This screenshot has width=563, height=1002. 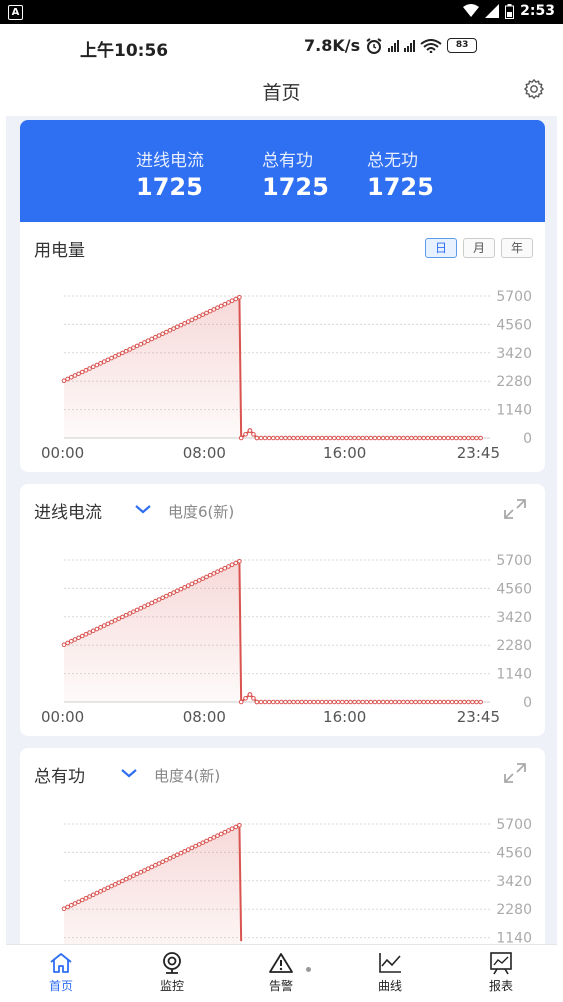 I want to click on tab-home: 首页, so click(x=61, y=972).